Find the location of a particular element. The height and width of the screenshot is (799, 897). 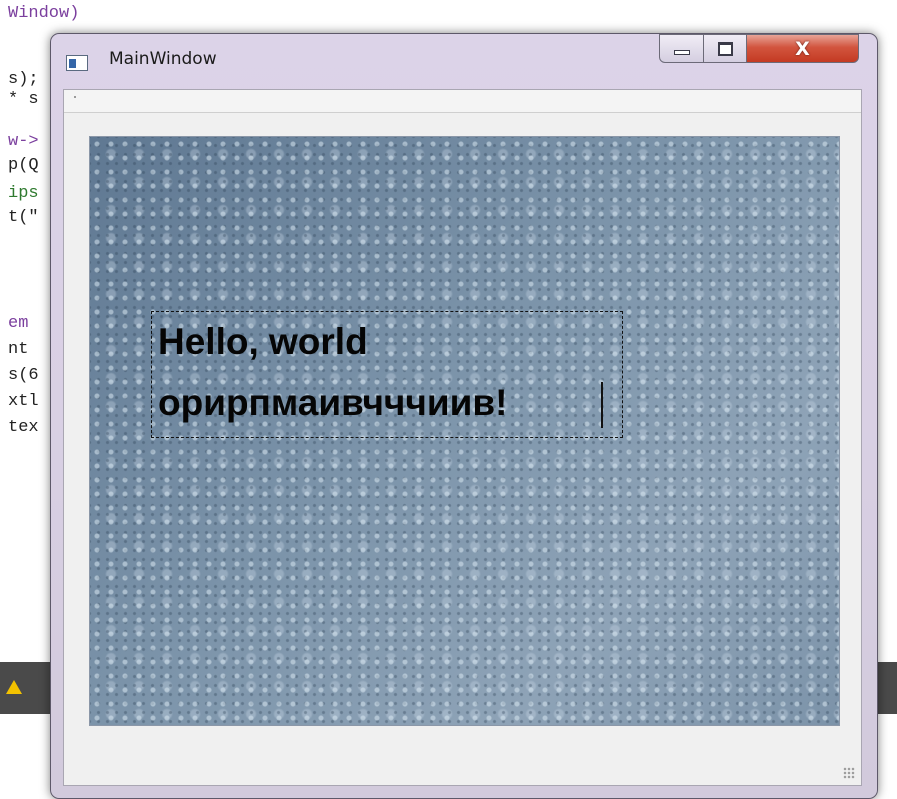

close-icon: X is located at coordinates (802, 48).